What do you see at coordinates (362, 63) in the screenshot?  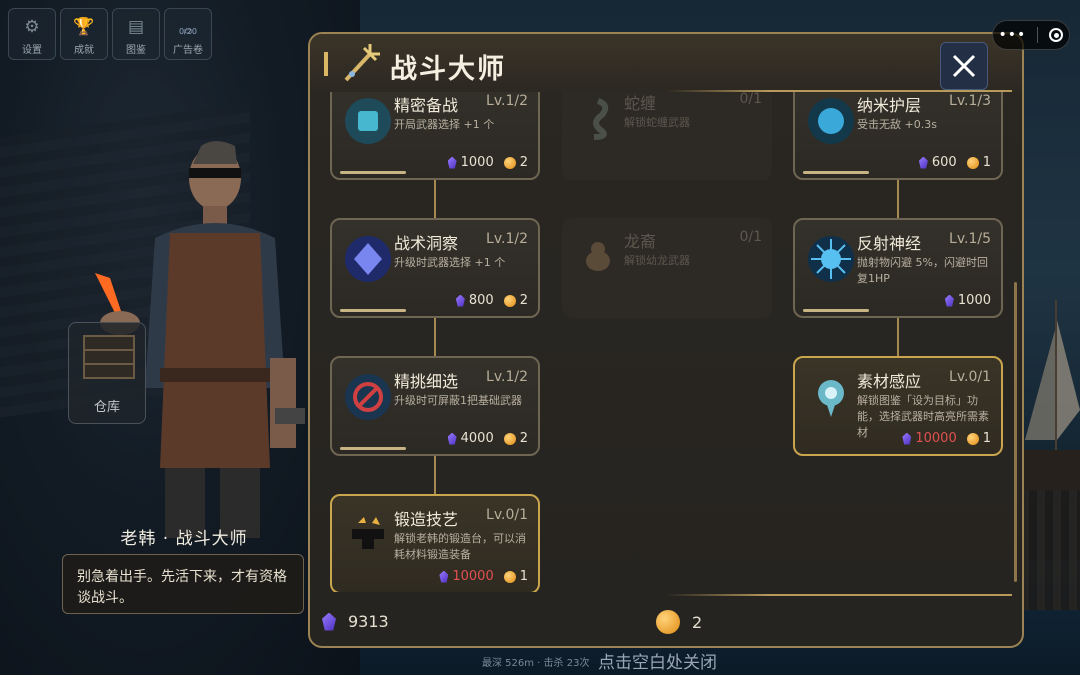 I see `trident-icon` at bounding box center [362, 63].